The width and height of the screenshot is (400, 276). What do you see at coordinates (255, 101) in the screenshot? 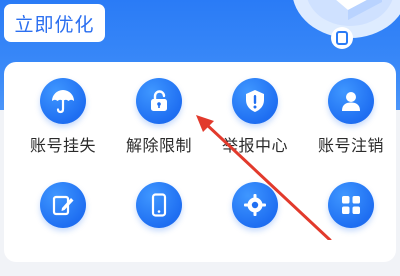
I see `shield-alert-icon` at bounding box center [255, 101].